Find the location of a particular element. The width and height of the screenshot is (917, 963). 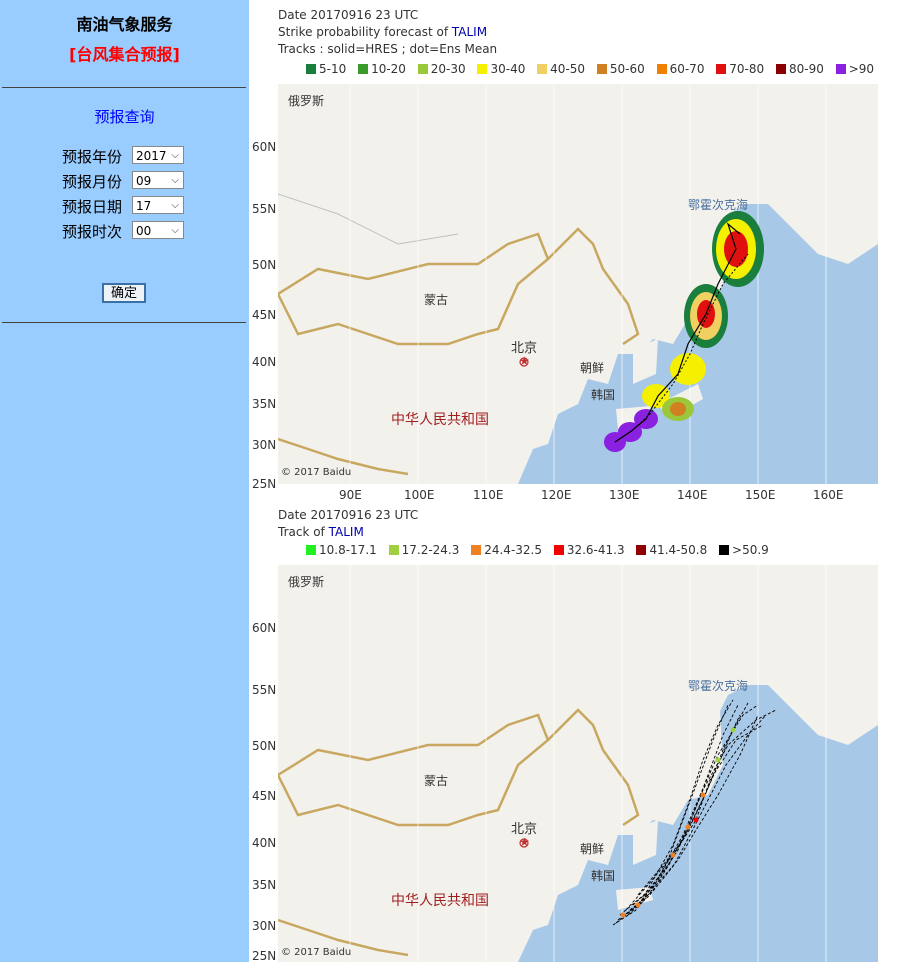

lon-label: 110E is located at coordinates (488, 495).